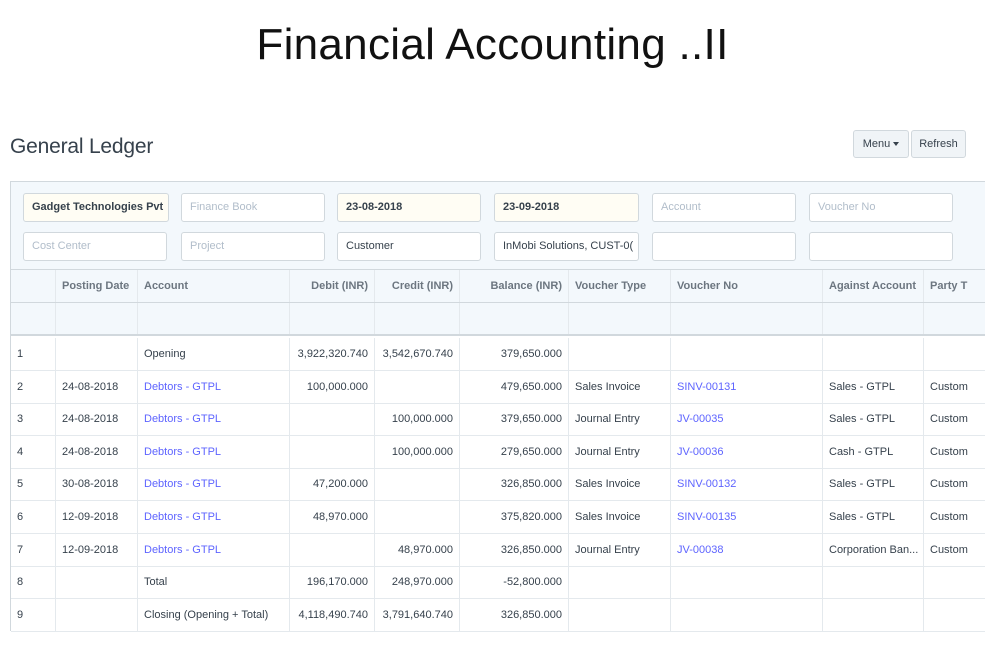 This screenshot has height=650, width=985. Describe the element at coordinates (881, 207) in the screenshot. I see `voucher-no-field: Voucher No` at that location.